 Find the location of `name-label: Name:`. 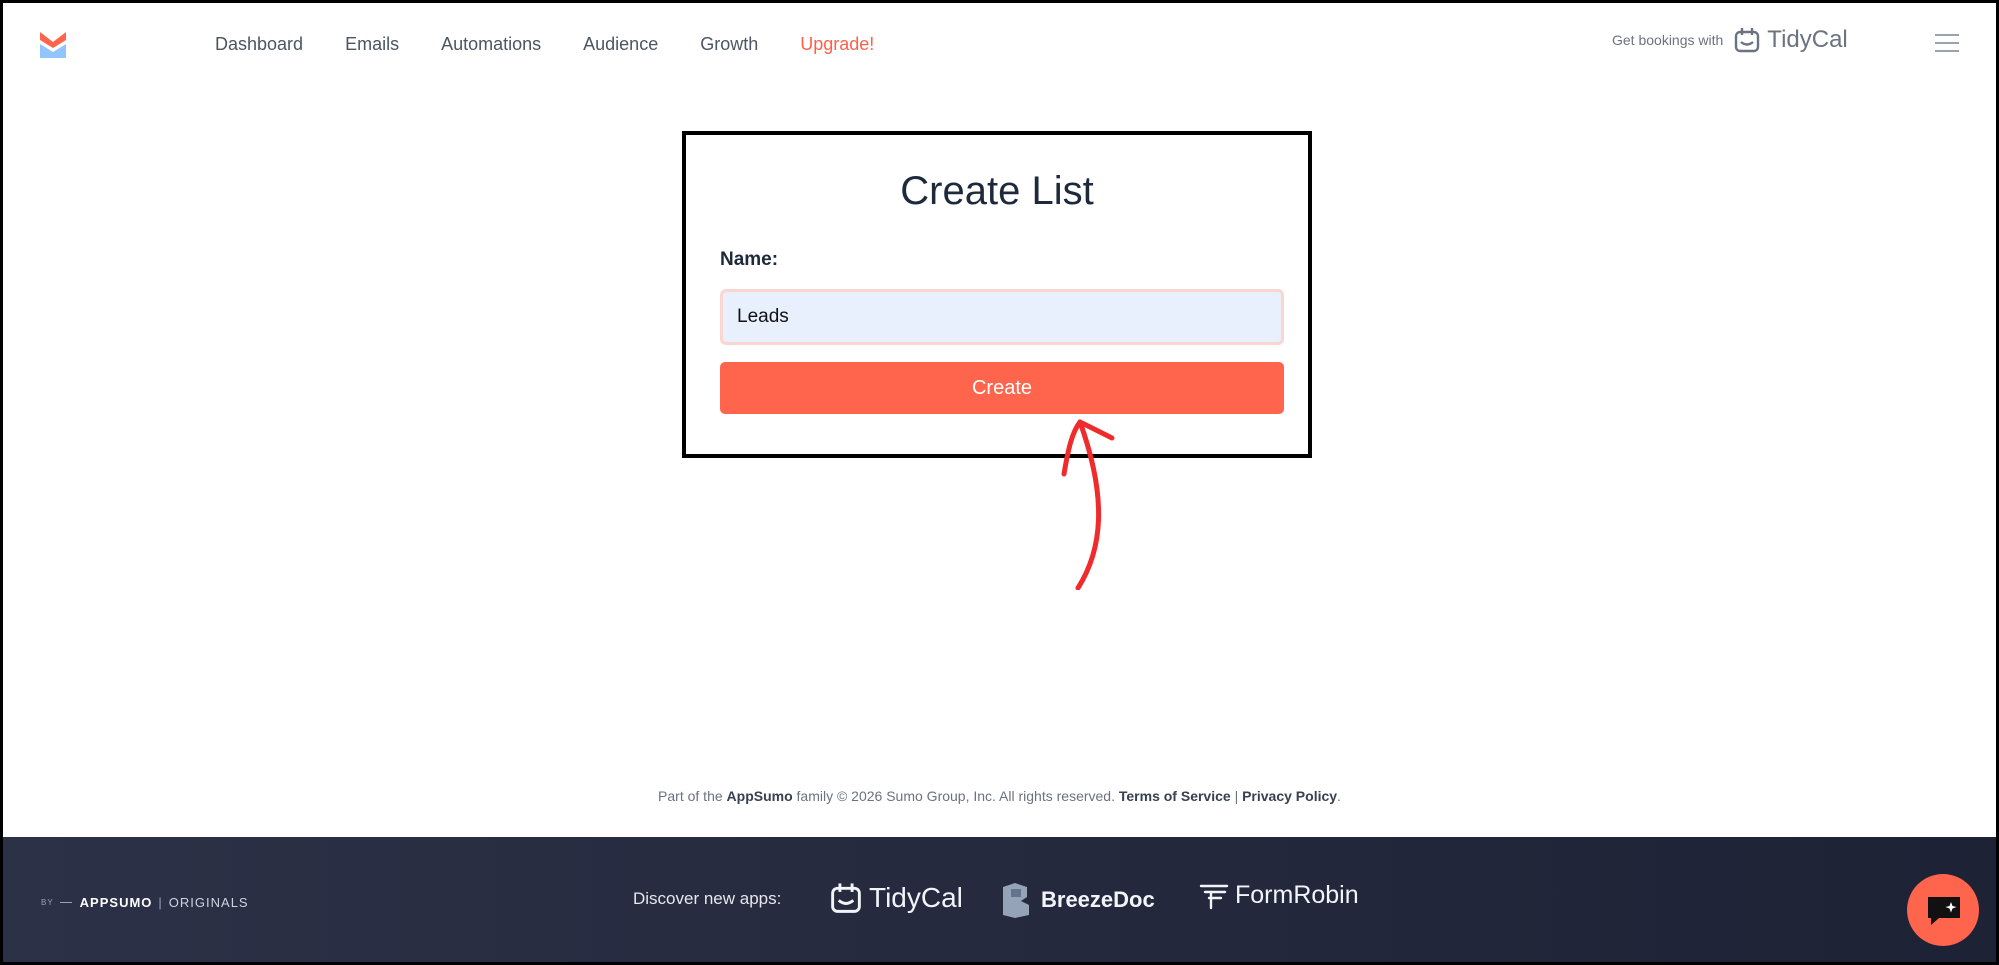

name-label: Name: is located at coordinates (749, 259).